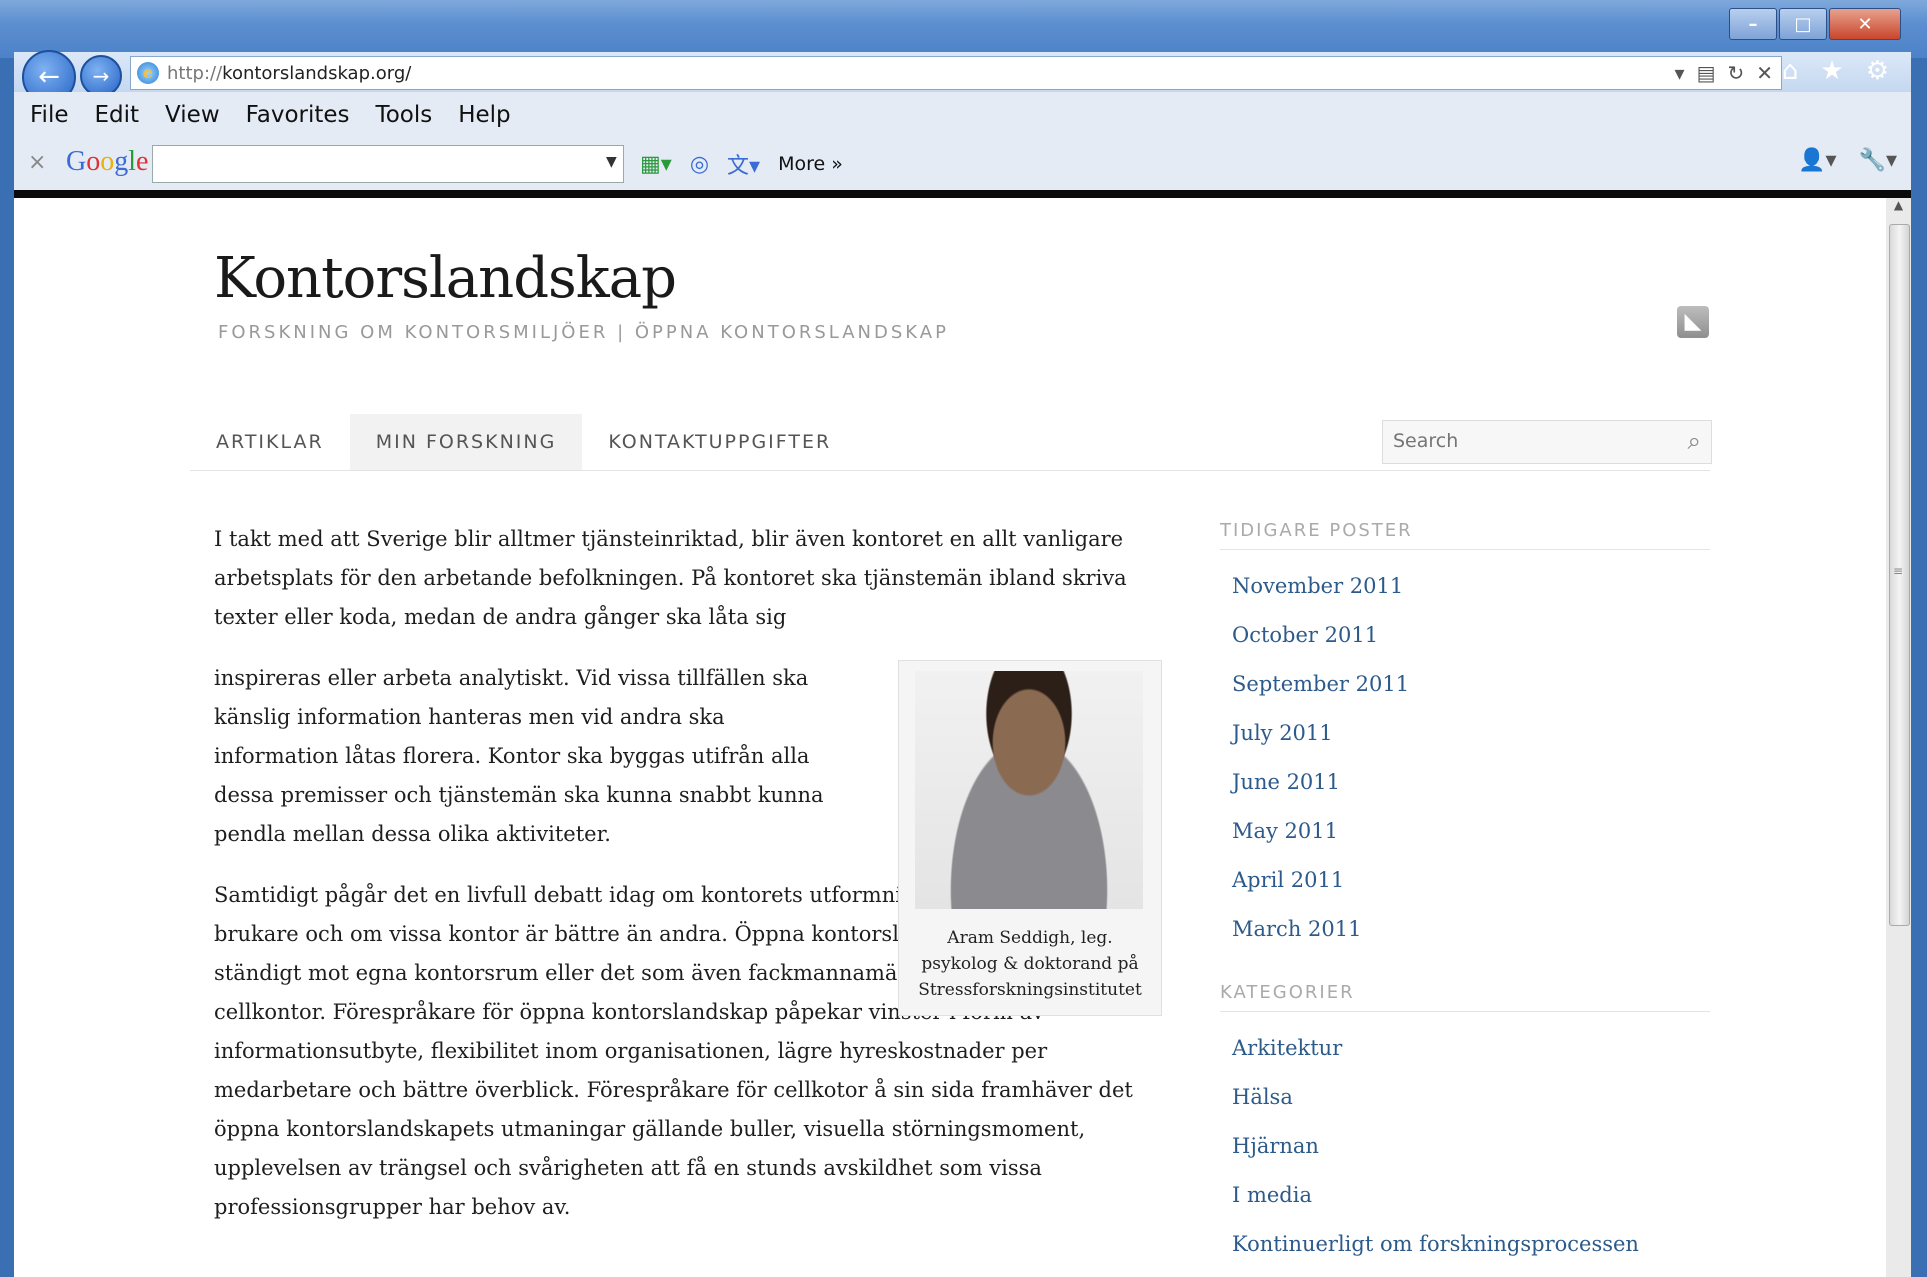 Image resolution: width=1927 pixels, height=1277 pixels. Describe the element at coordinates (950, 470) in the screenshot. I see `nav-divider` at that location.